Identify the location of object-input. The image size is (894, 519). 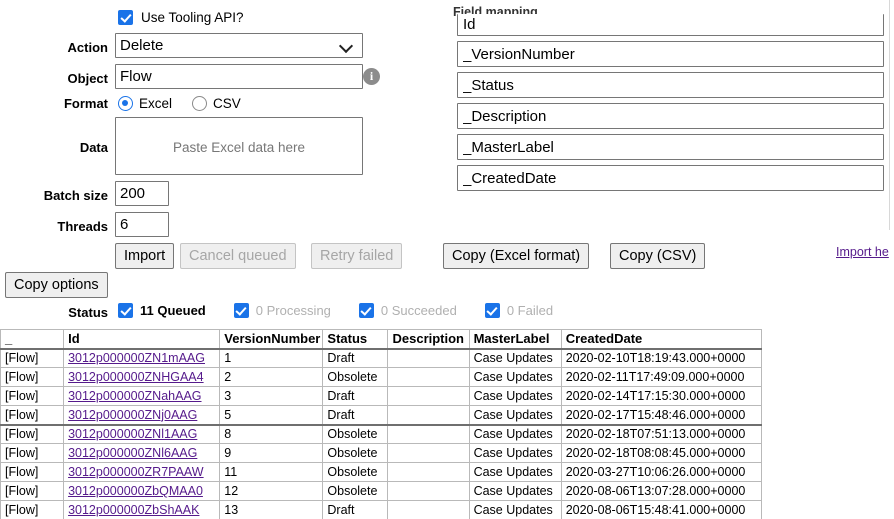
(239, 76).